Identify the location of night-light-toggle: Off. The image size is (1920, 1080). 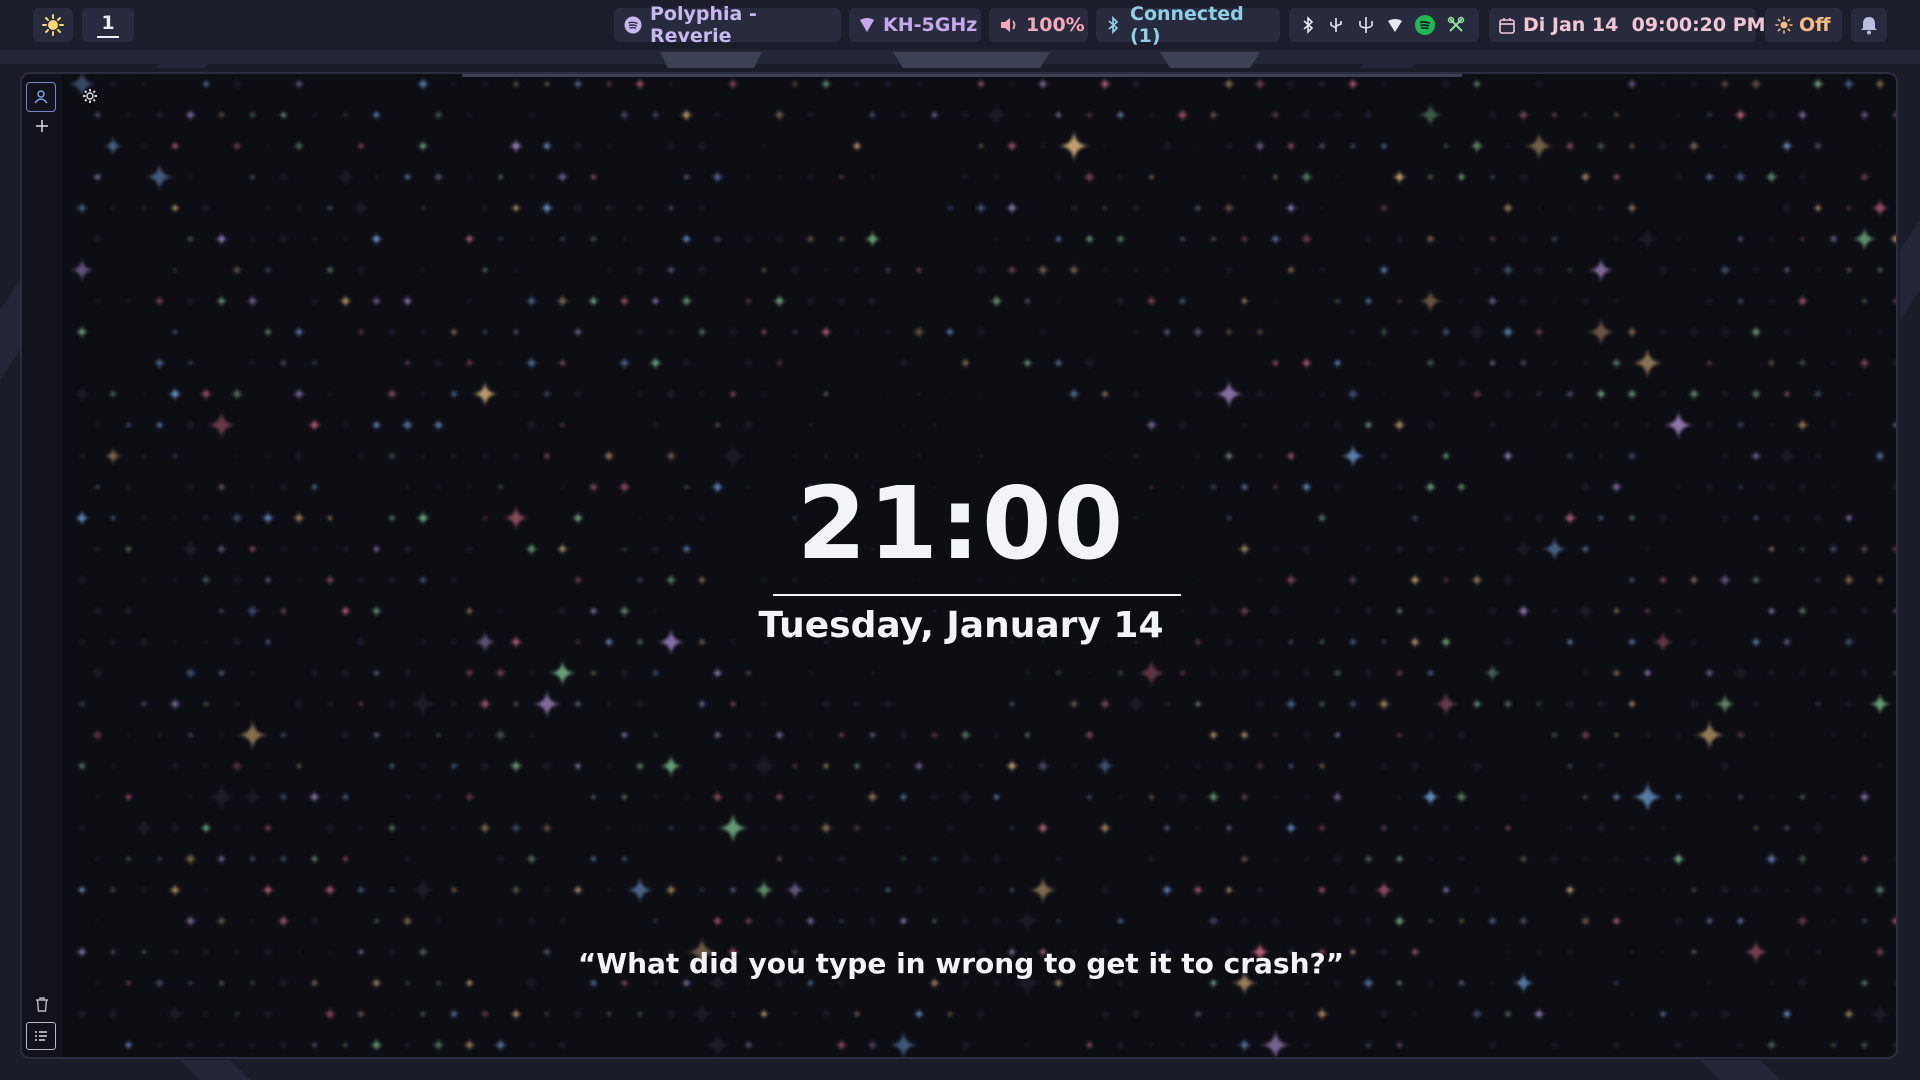
(1803, 25).